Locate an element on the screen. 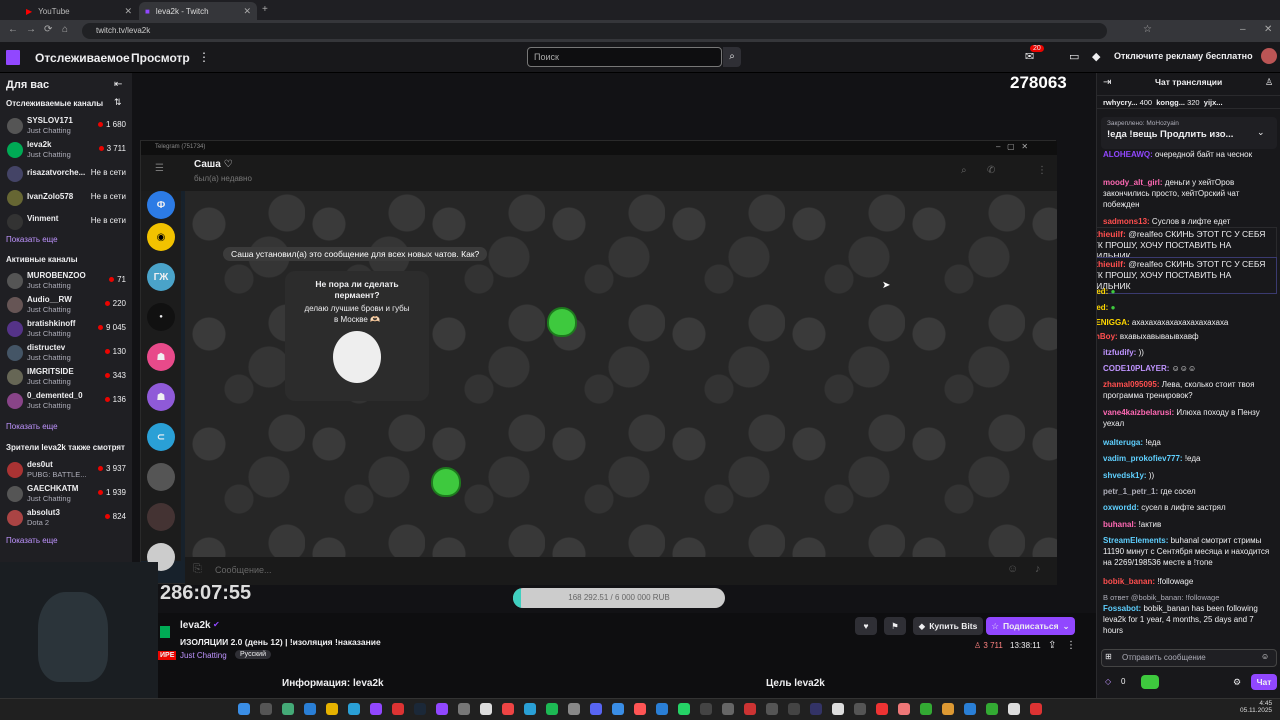 The width and height of the screenshot is (1280, 720). search-icon is located at coordinates (266, 709).